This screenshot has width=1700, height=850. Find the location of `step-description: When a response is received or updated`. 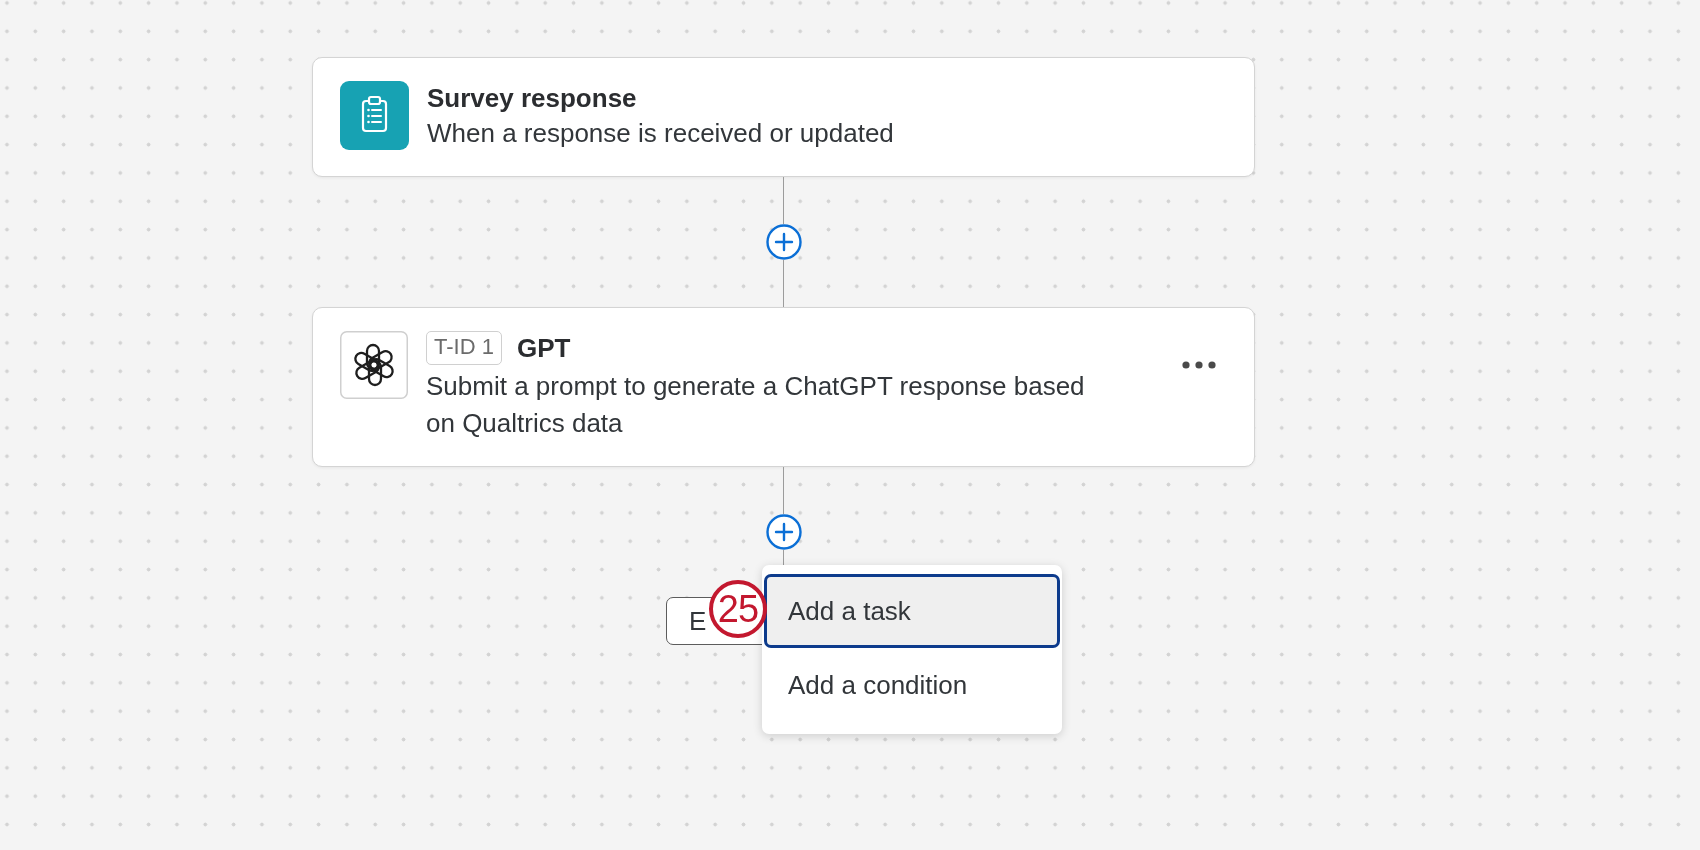

step-description: When a response is received or updated is located at coordinates (661, 133).